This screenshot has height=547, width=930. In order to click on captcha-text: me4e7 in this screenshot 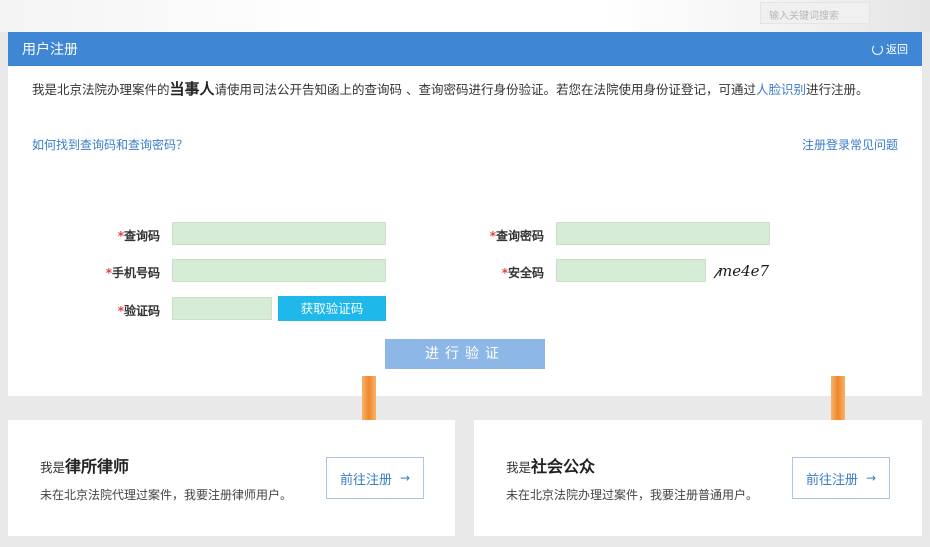, I will do `click(744, 271)`.